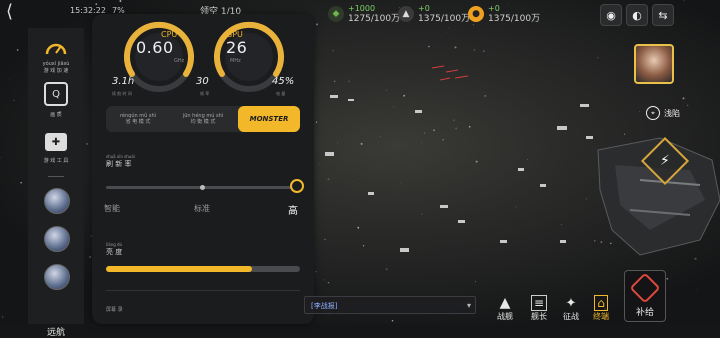 This screenshot has height=338, width=720. What do you see at coordinates (202, 208) in the screenshot?
I see `option-standard: 标准` at bounding box center [202, 208].